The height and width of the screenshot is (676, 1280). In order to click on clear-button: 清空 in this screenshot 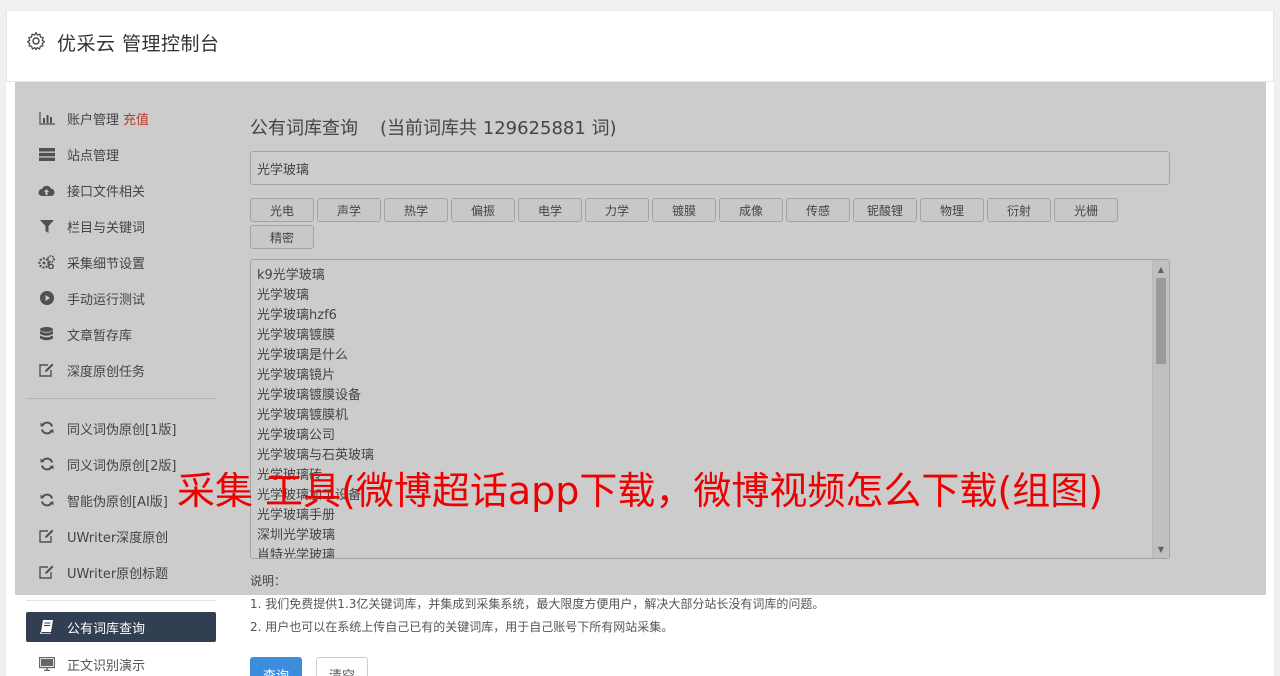, I will do `click(342, 666)`.